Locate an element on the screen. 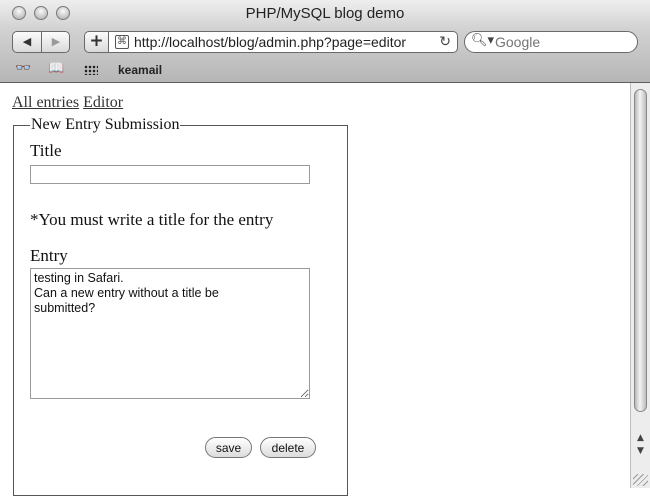 The width and height of the screenshot is (650, 496). form-legend: New Entry Submission is located at coordinates (105, 124).